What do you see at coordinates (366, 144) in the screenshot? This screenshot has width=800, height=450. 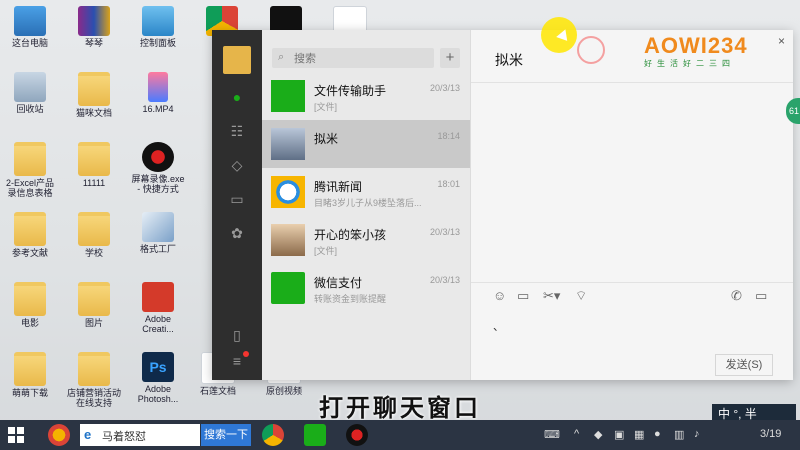 I see `chat-list-item-nimi: 拟米 18:14` at bounding box center [366, 144].